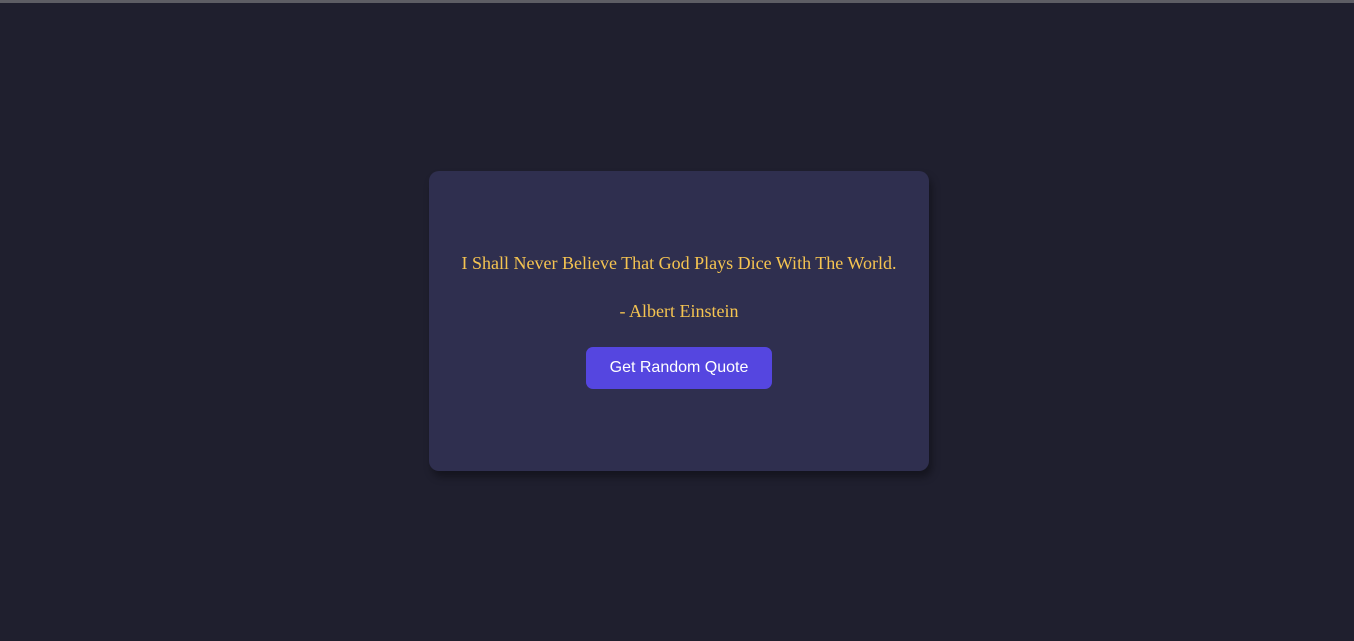  Describe the element at coordinates (679, 311) in the screenshot. I see `quote-author: - Albert Einstein` at that location.